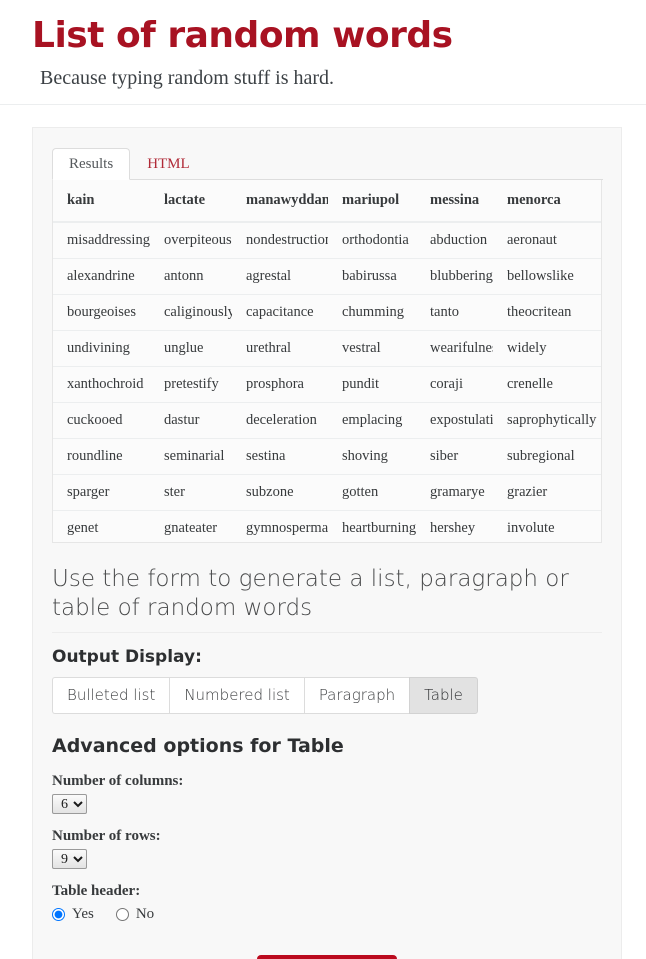 This screenshot has width=646, height=959. Describe the element at coordinates (454, 456) in the screenshot. I see `table-cell: siber` at that location.